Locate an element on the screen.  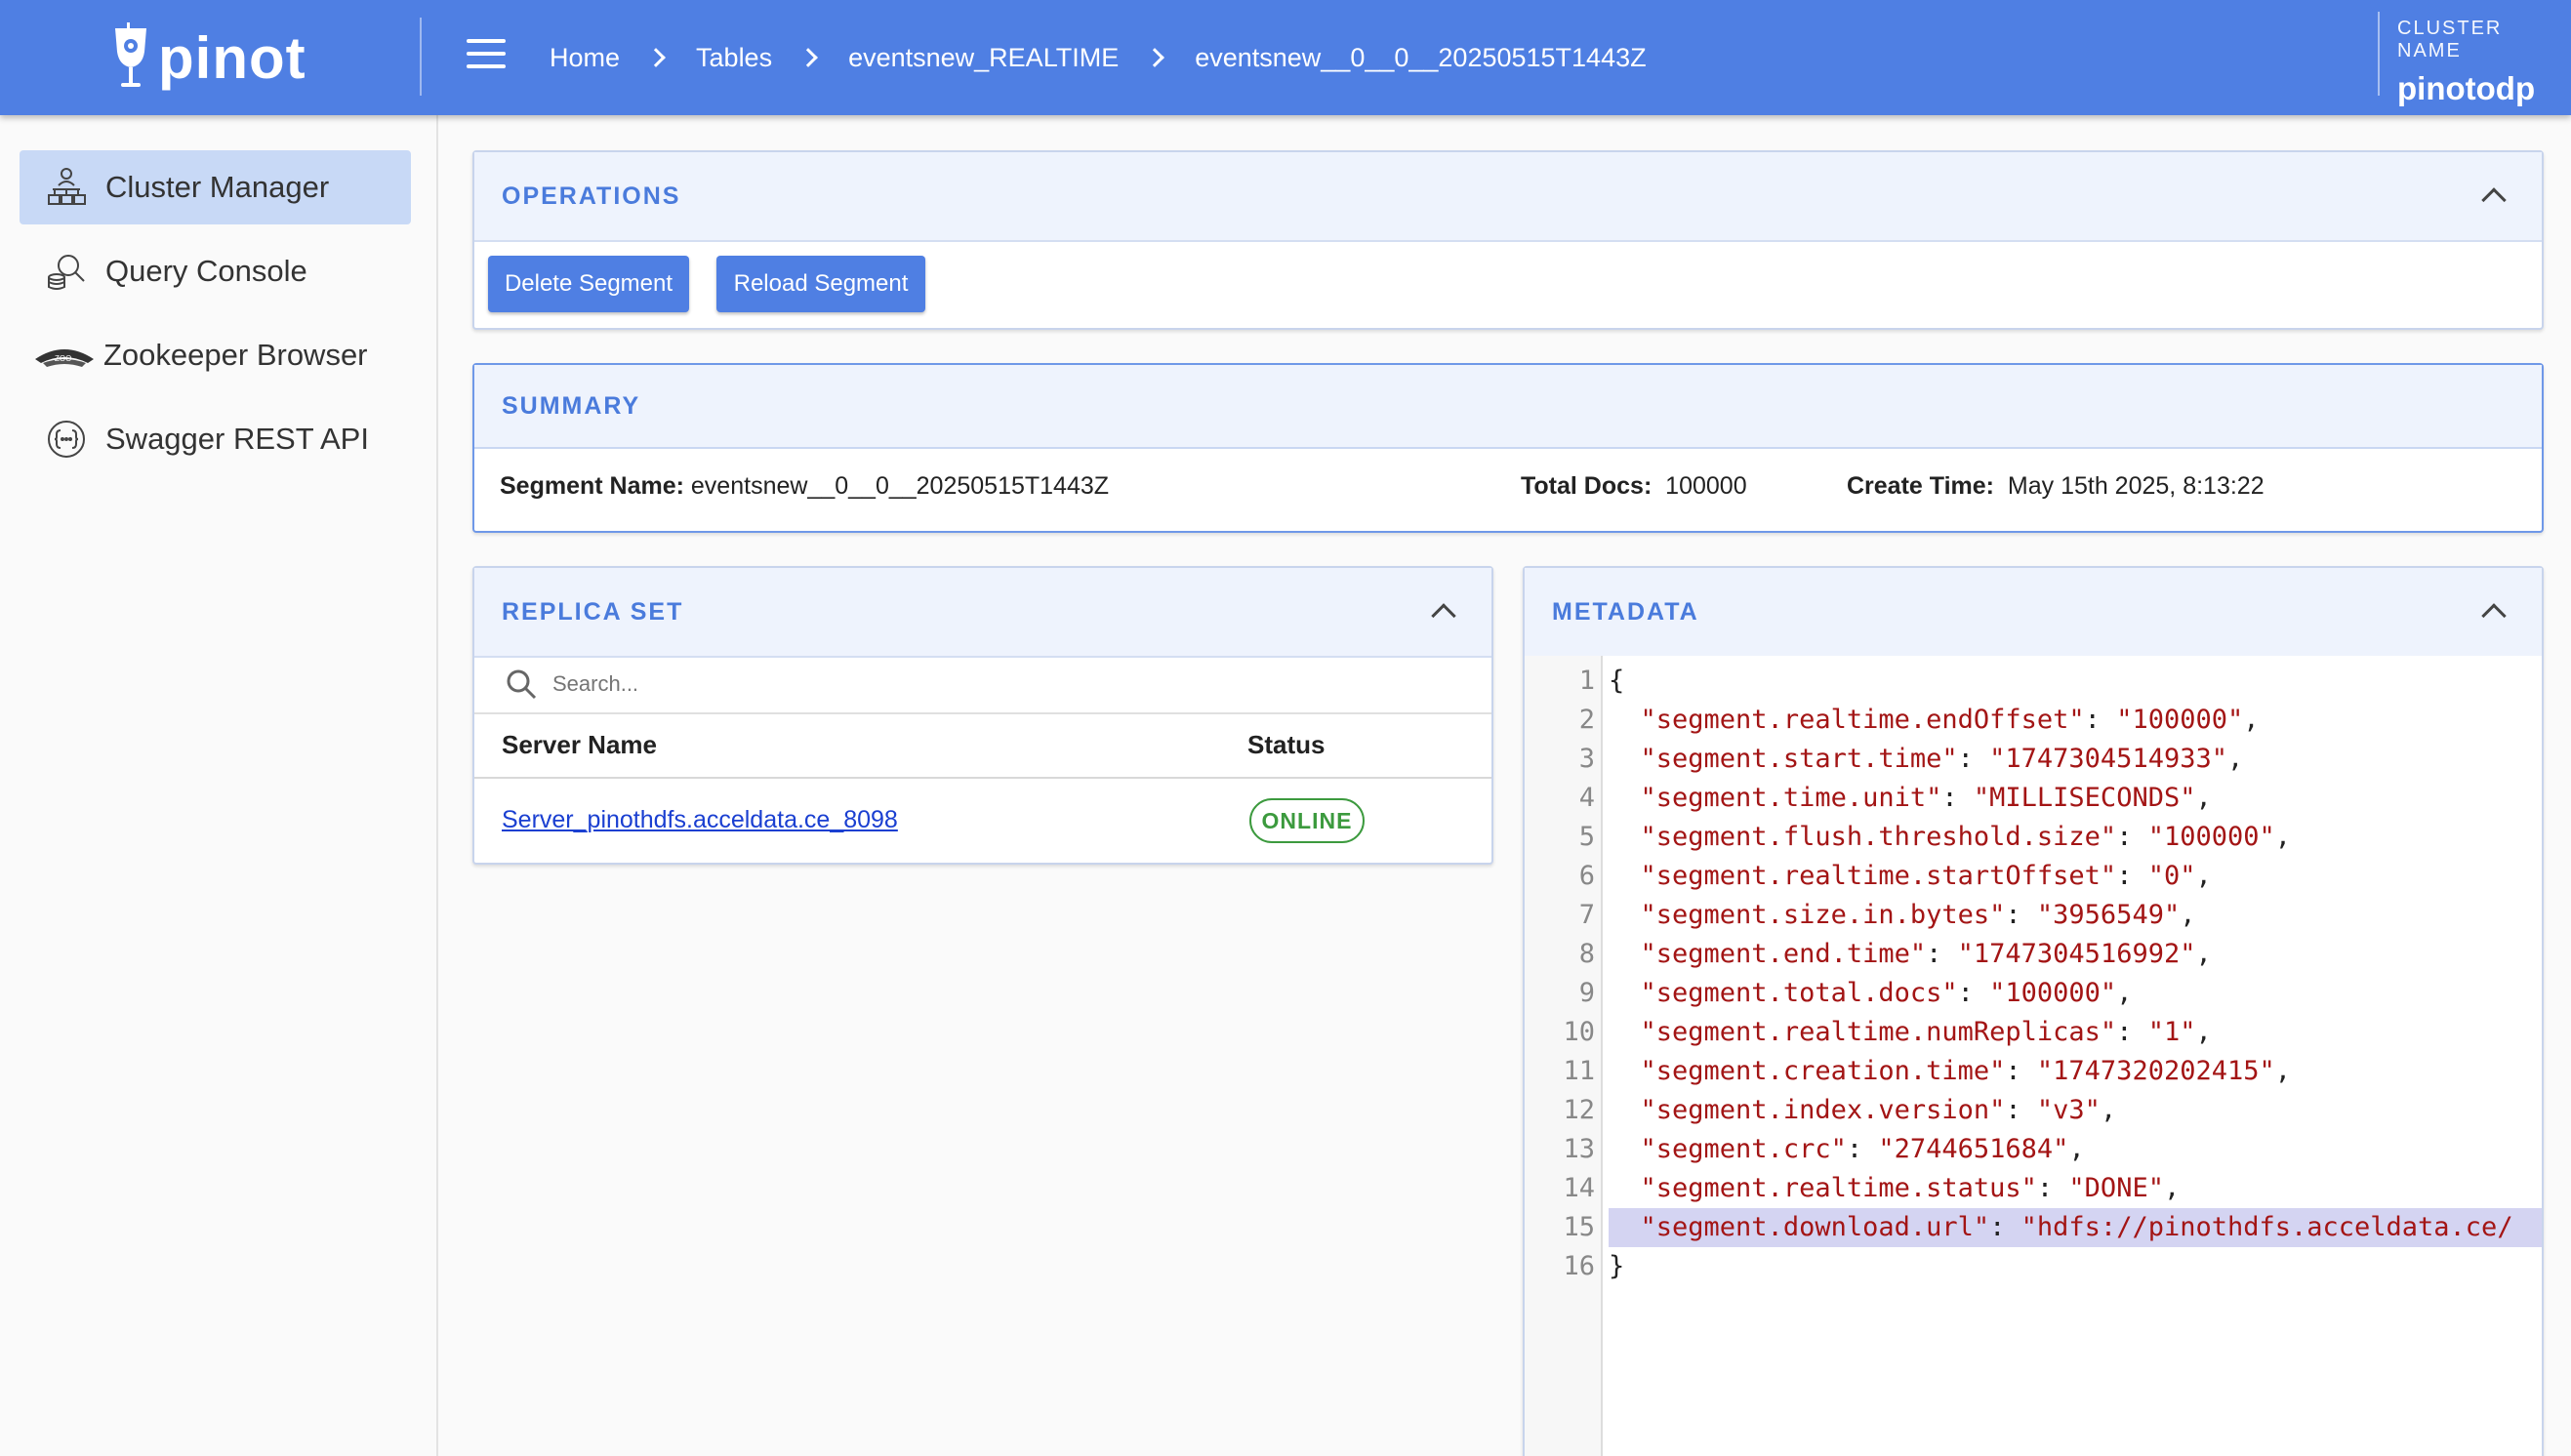
line-number: 12 is located at coordinates (1579, 1110).